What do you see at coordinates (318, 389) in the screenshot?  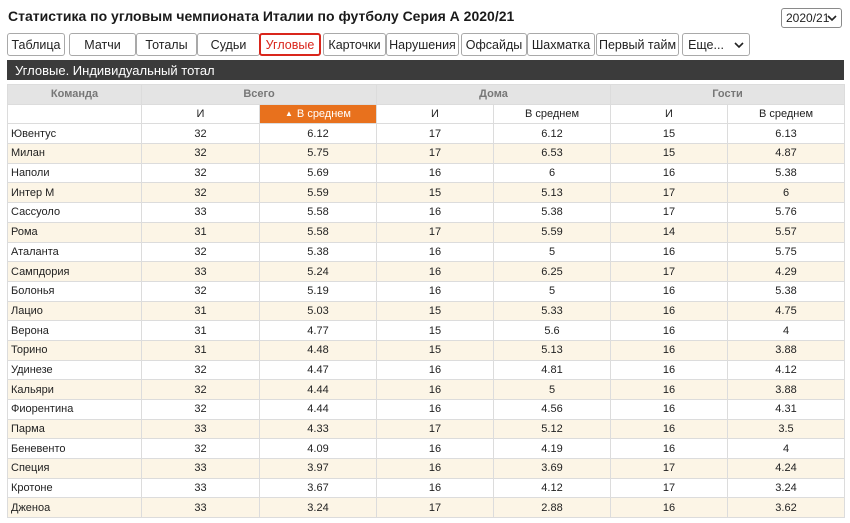 I see `total-avg-cell: 4.44` at bounding box center [318, 389].